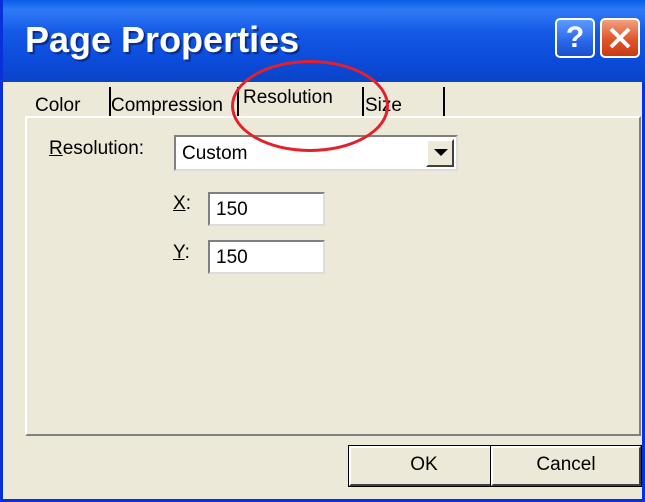 The height and width of the screenshot is (502, 645). I want to click on help-icon: ?, so click(575, 37).